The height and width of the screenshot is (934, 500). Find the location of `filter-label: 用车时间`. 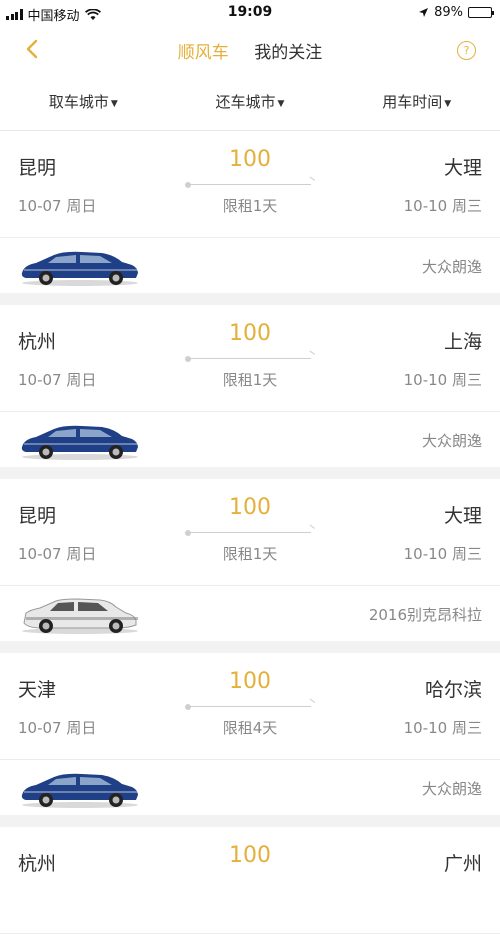

filter-label: 用车时间 is located at coordinates (412, 102).